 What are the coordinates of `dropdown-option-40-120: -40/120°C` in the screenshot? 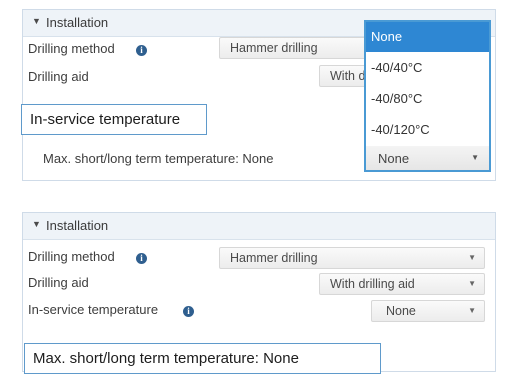 It's located at (427, 130).